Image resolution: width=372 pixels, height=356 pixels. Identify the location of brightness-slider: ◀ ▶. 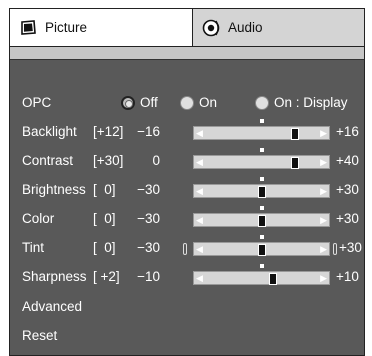
(261, 187).